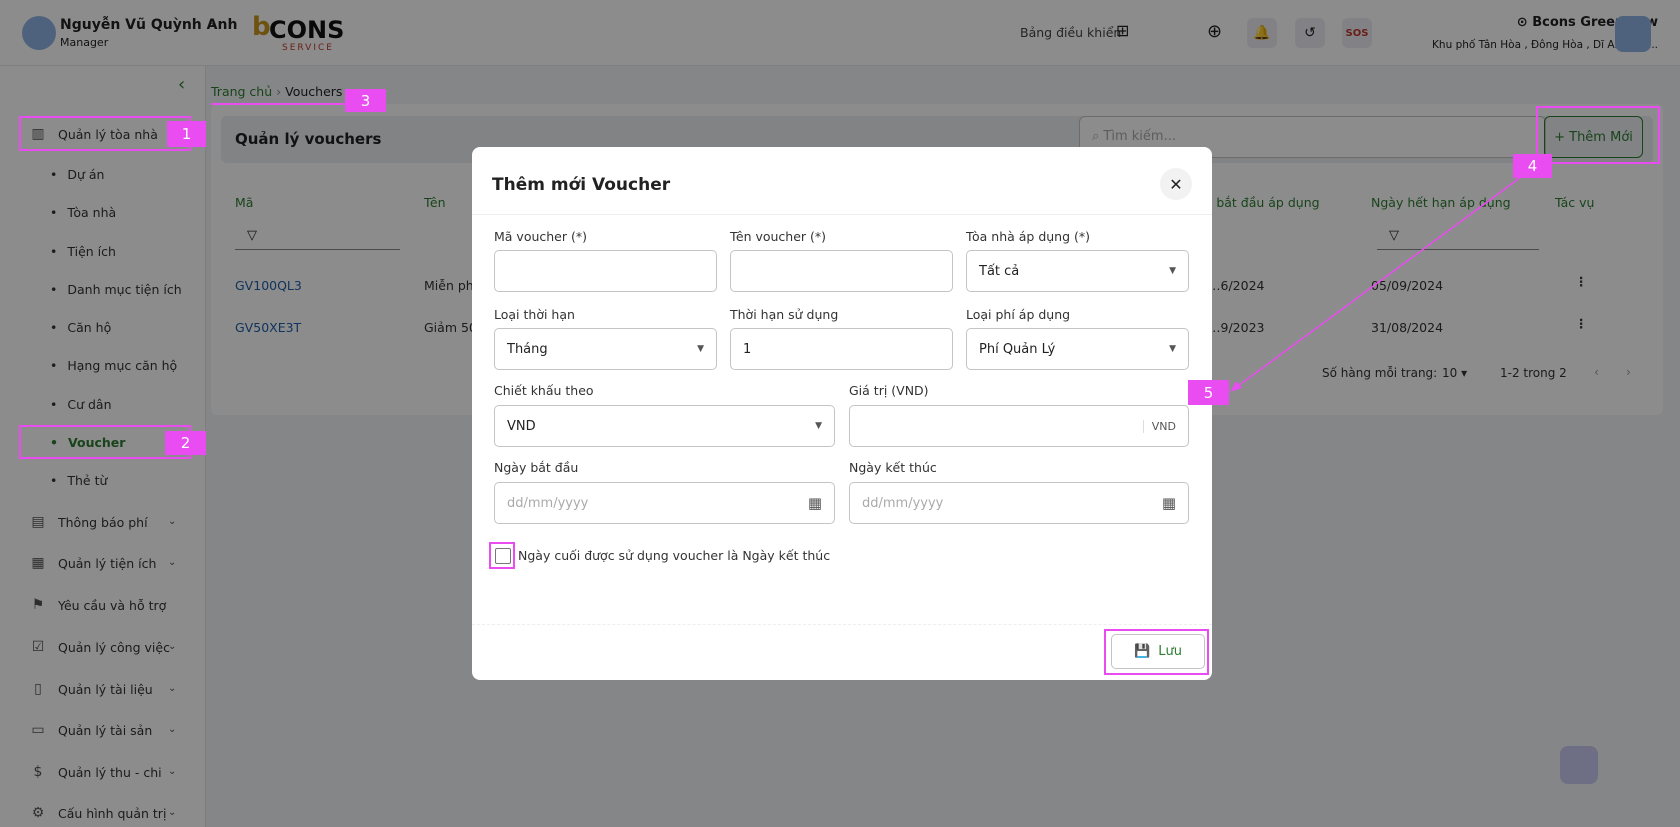 The width and height of the screenshot is (1680, 827). I want to click on annotation-arrow, so click(1376, 284).